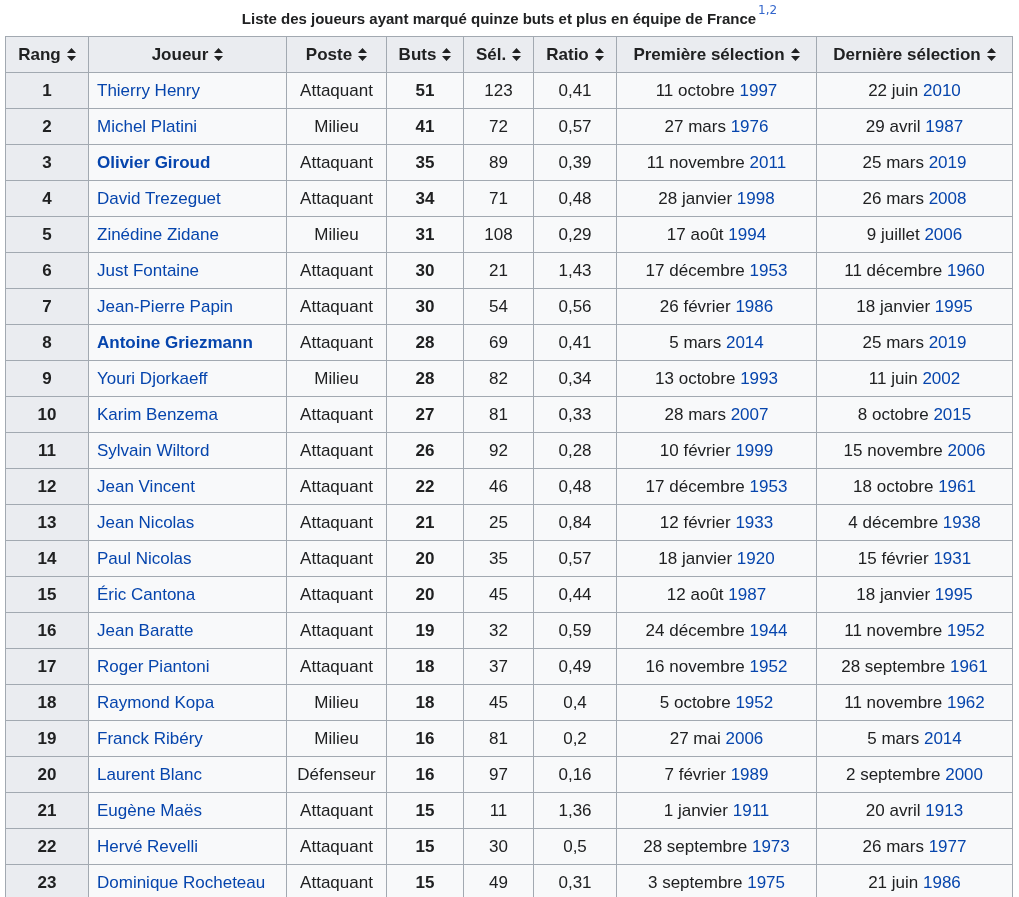  I want to click on player-link: Just Fontaine, so click(148, 270).